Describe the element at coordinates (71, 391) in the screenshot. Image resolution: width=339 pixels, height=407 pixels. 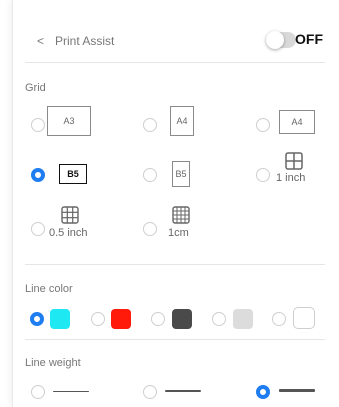
I see `line-weight-thin-sample` at that location.